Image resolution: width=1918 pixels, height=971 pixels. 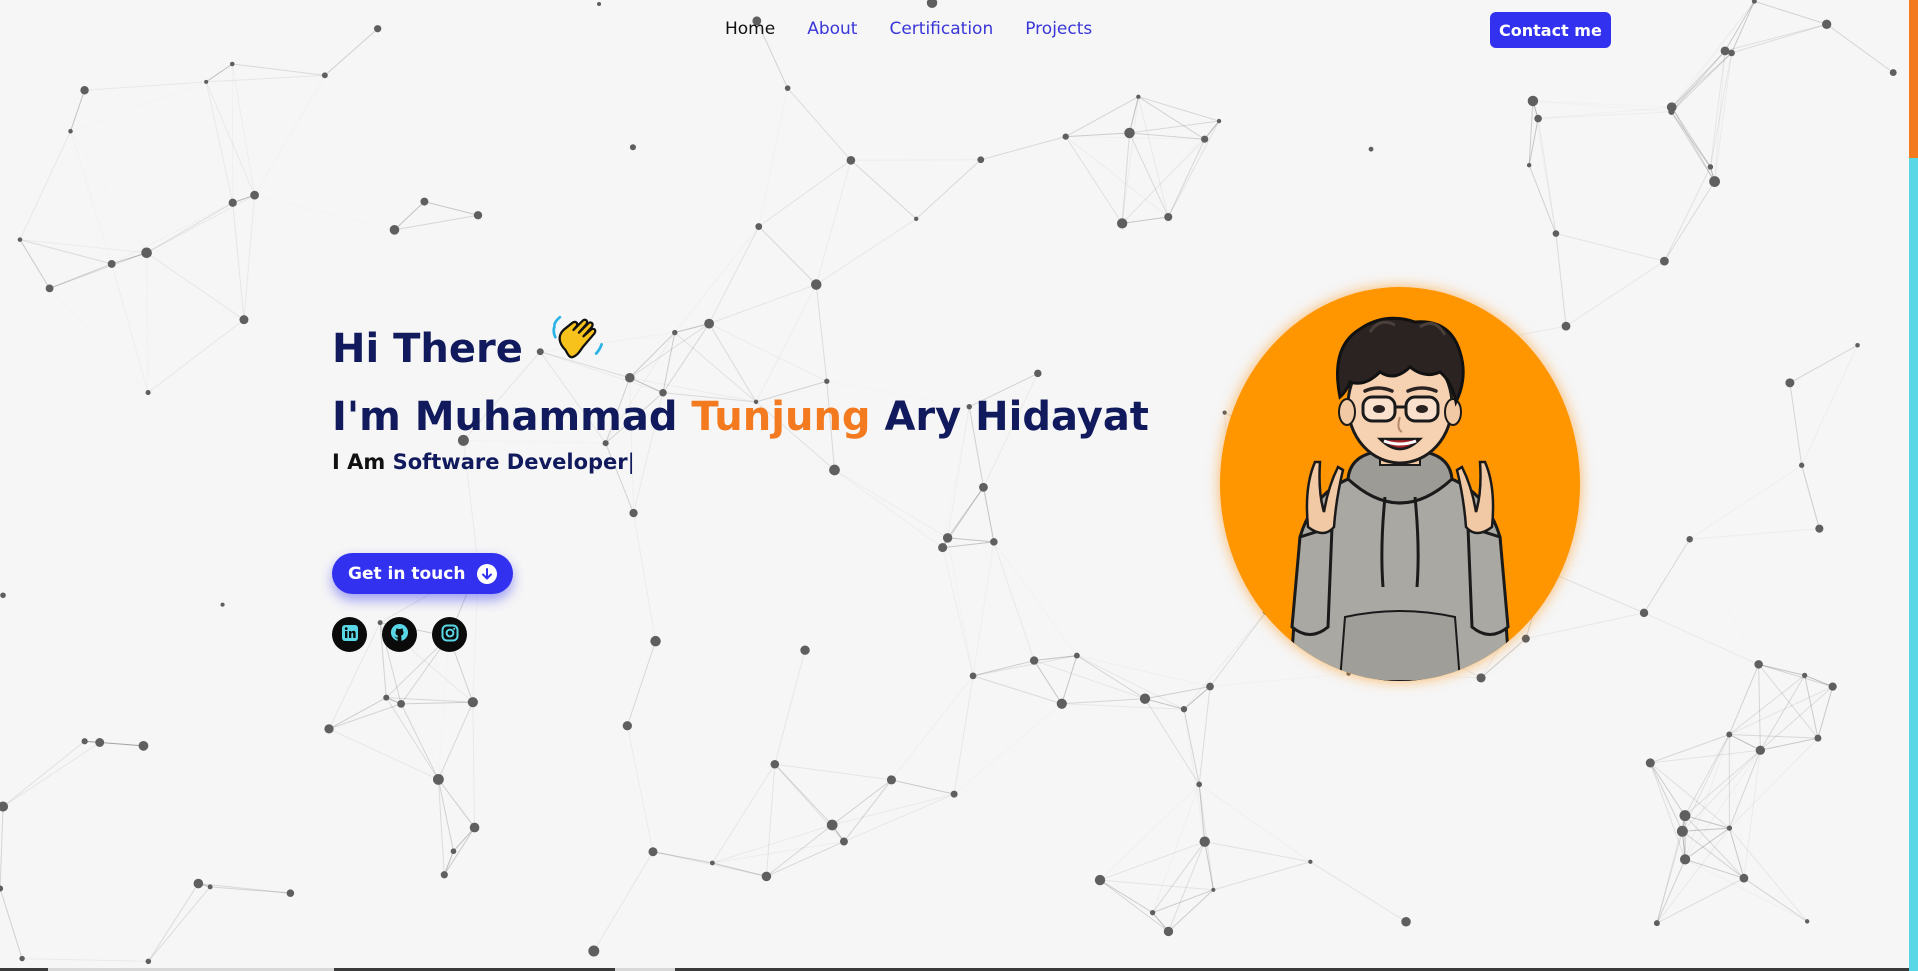 I want to click on waving-hand-icon, so click(x=578, y=348).